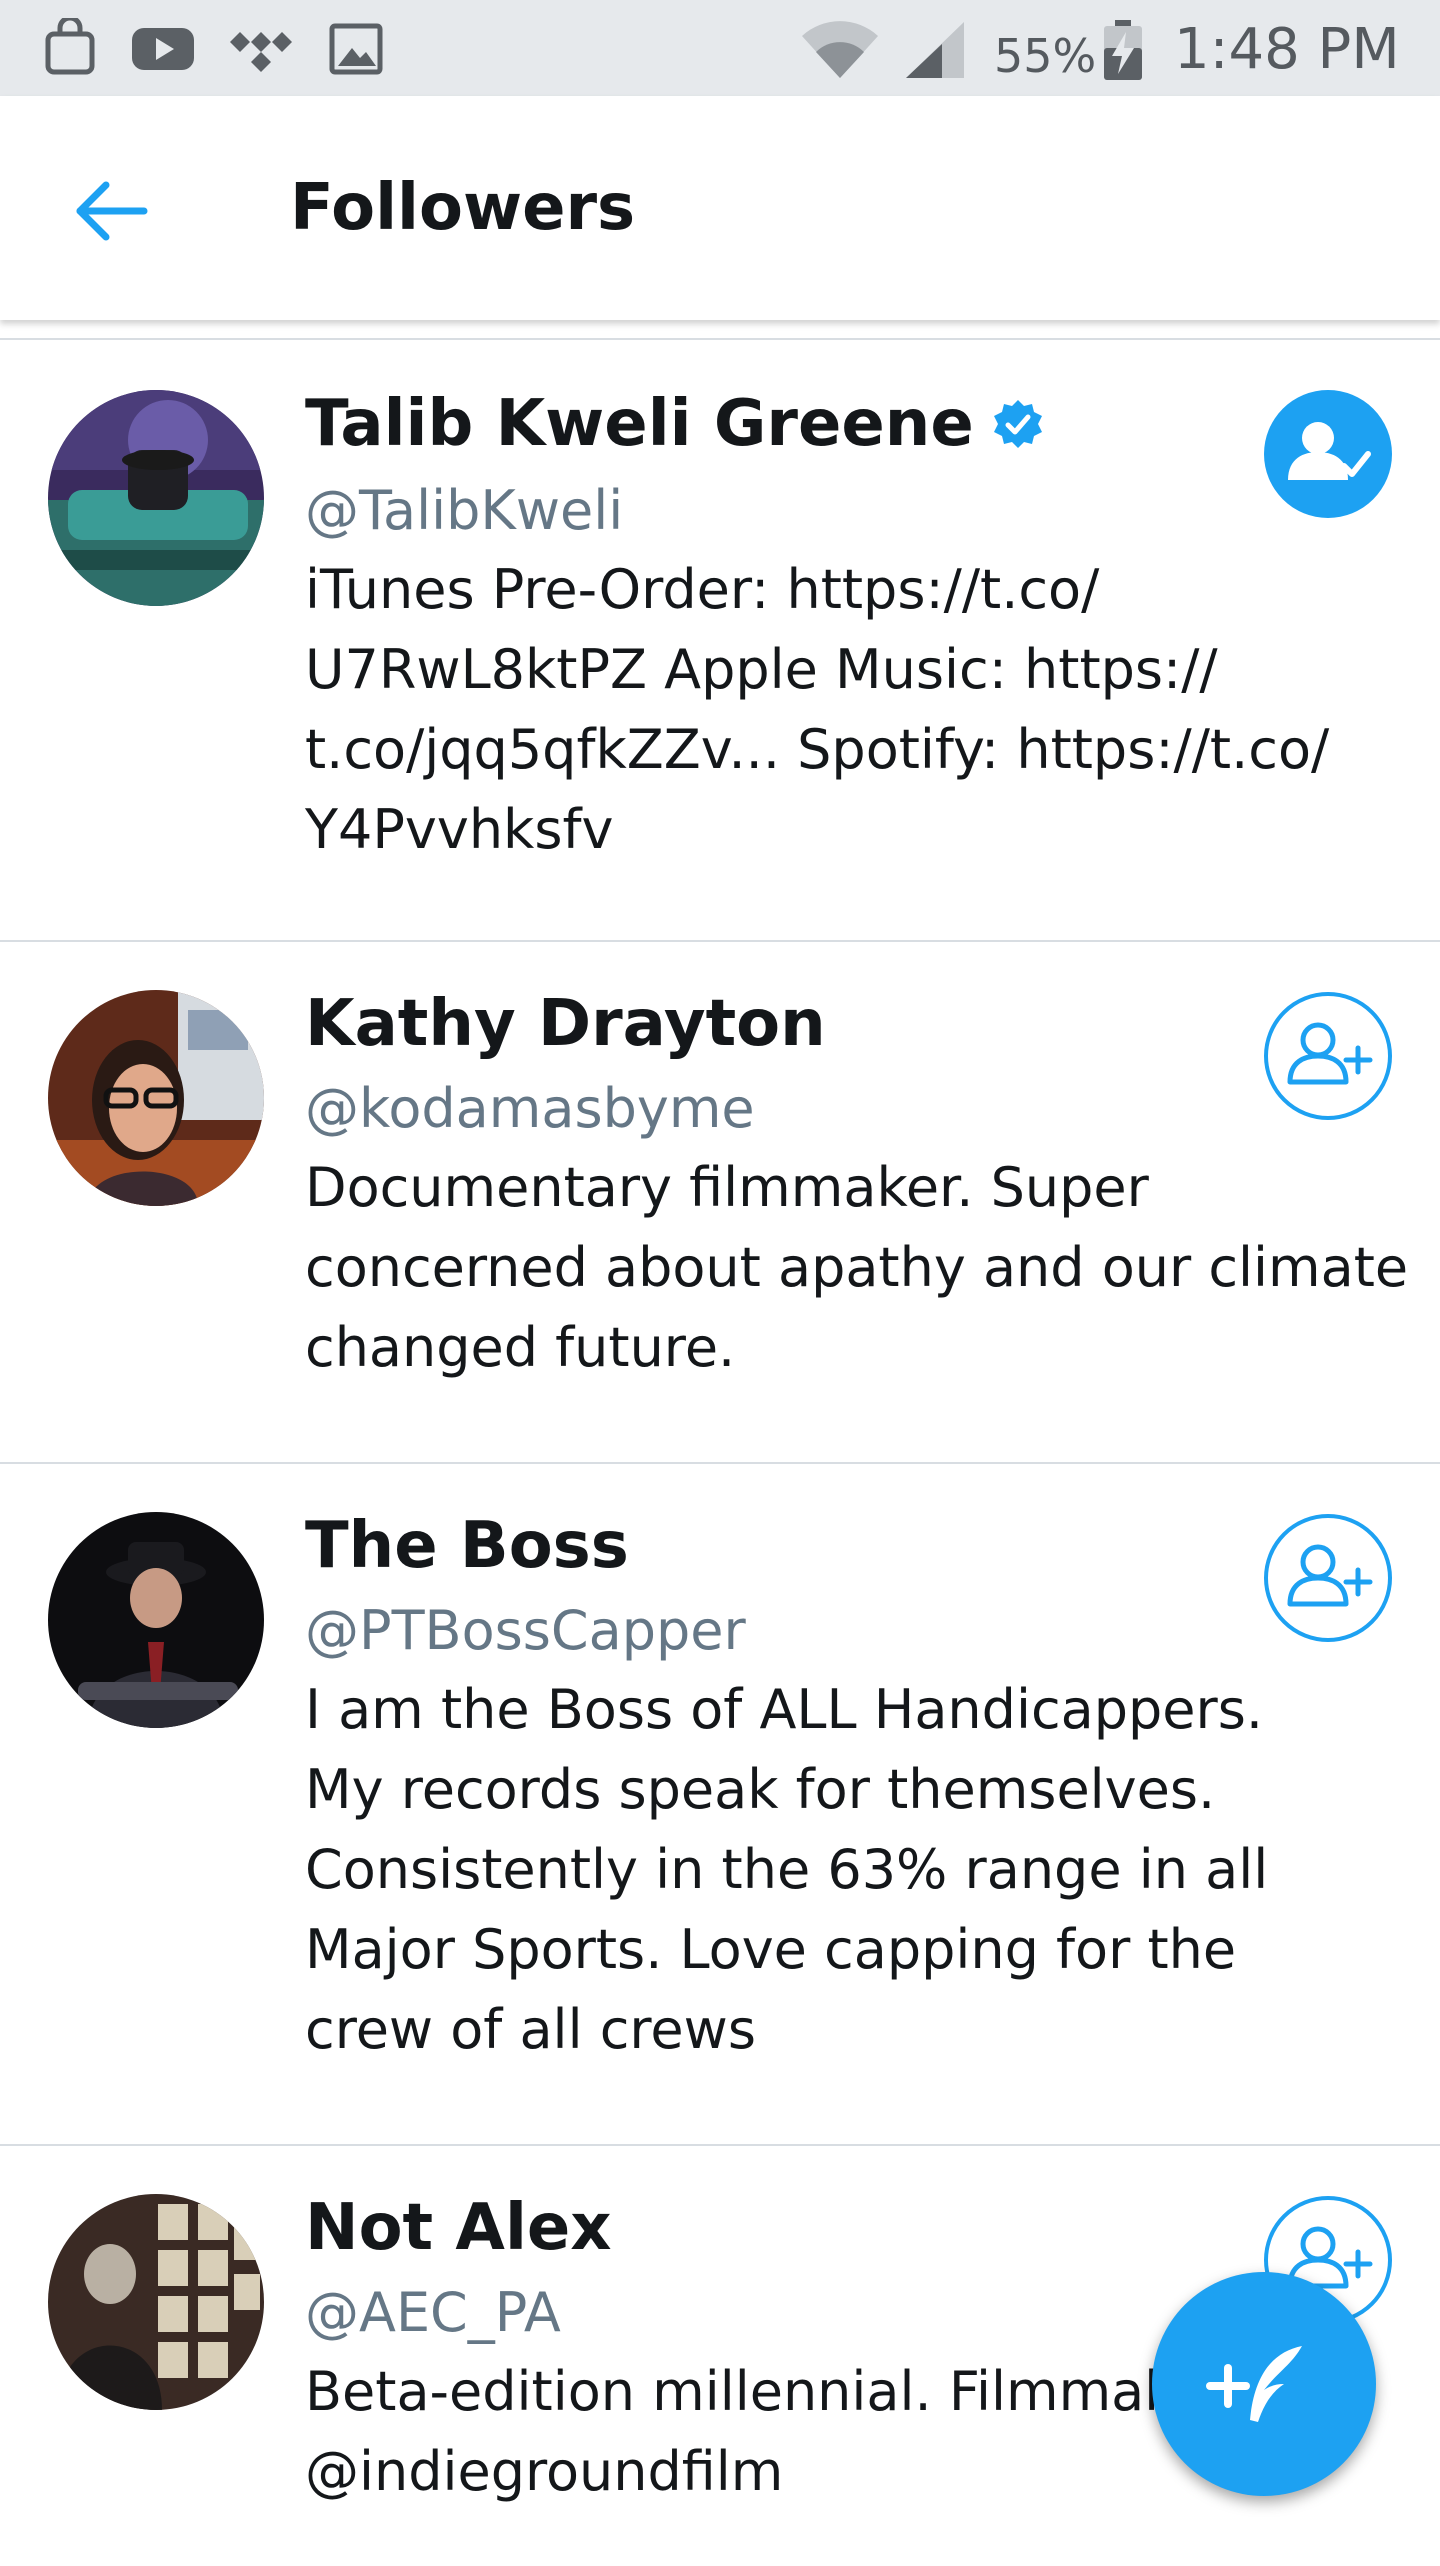  What do you see at coordinates (1254, 2384) in the screenshot?
I see `compose-tweet-icon` at bounding box center [1254, 2384].